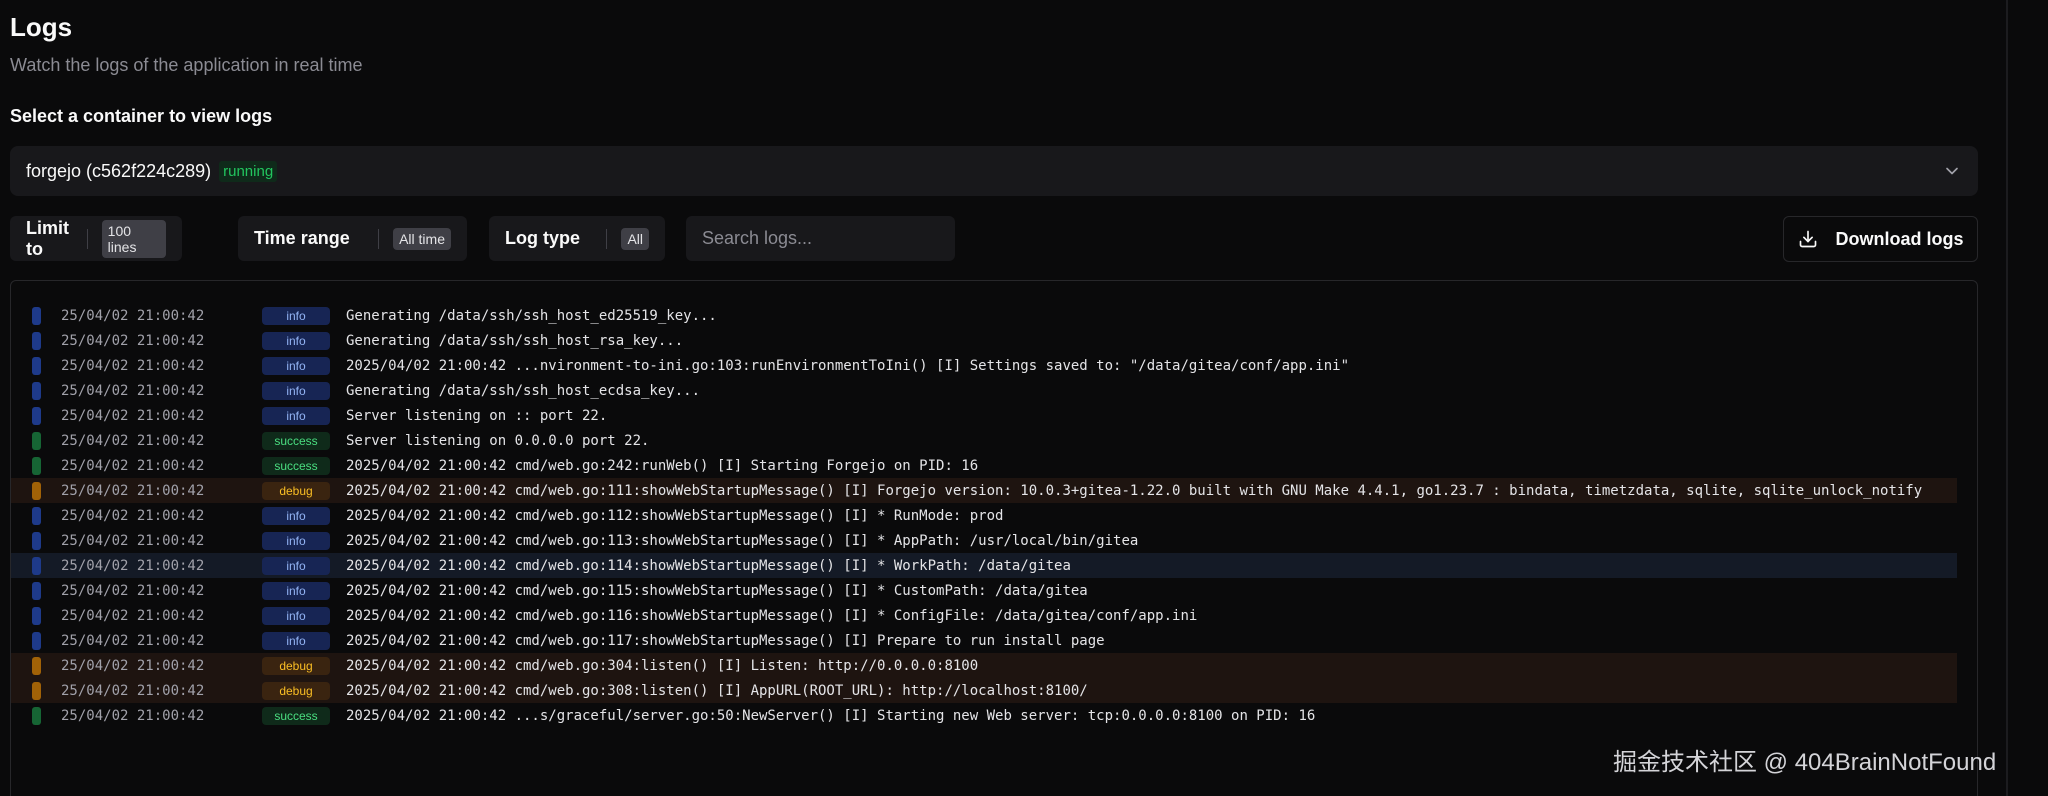 The width and height of the screenshot is (2048, 796). Describe the element at coordinates (96, 238) in the screenshot. I see `limit-filter: Limit to 100 lines` at that location.